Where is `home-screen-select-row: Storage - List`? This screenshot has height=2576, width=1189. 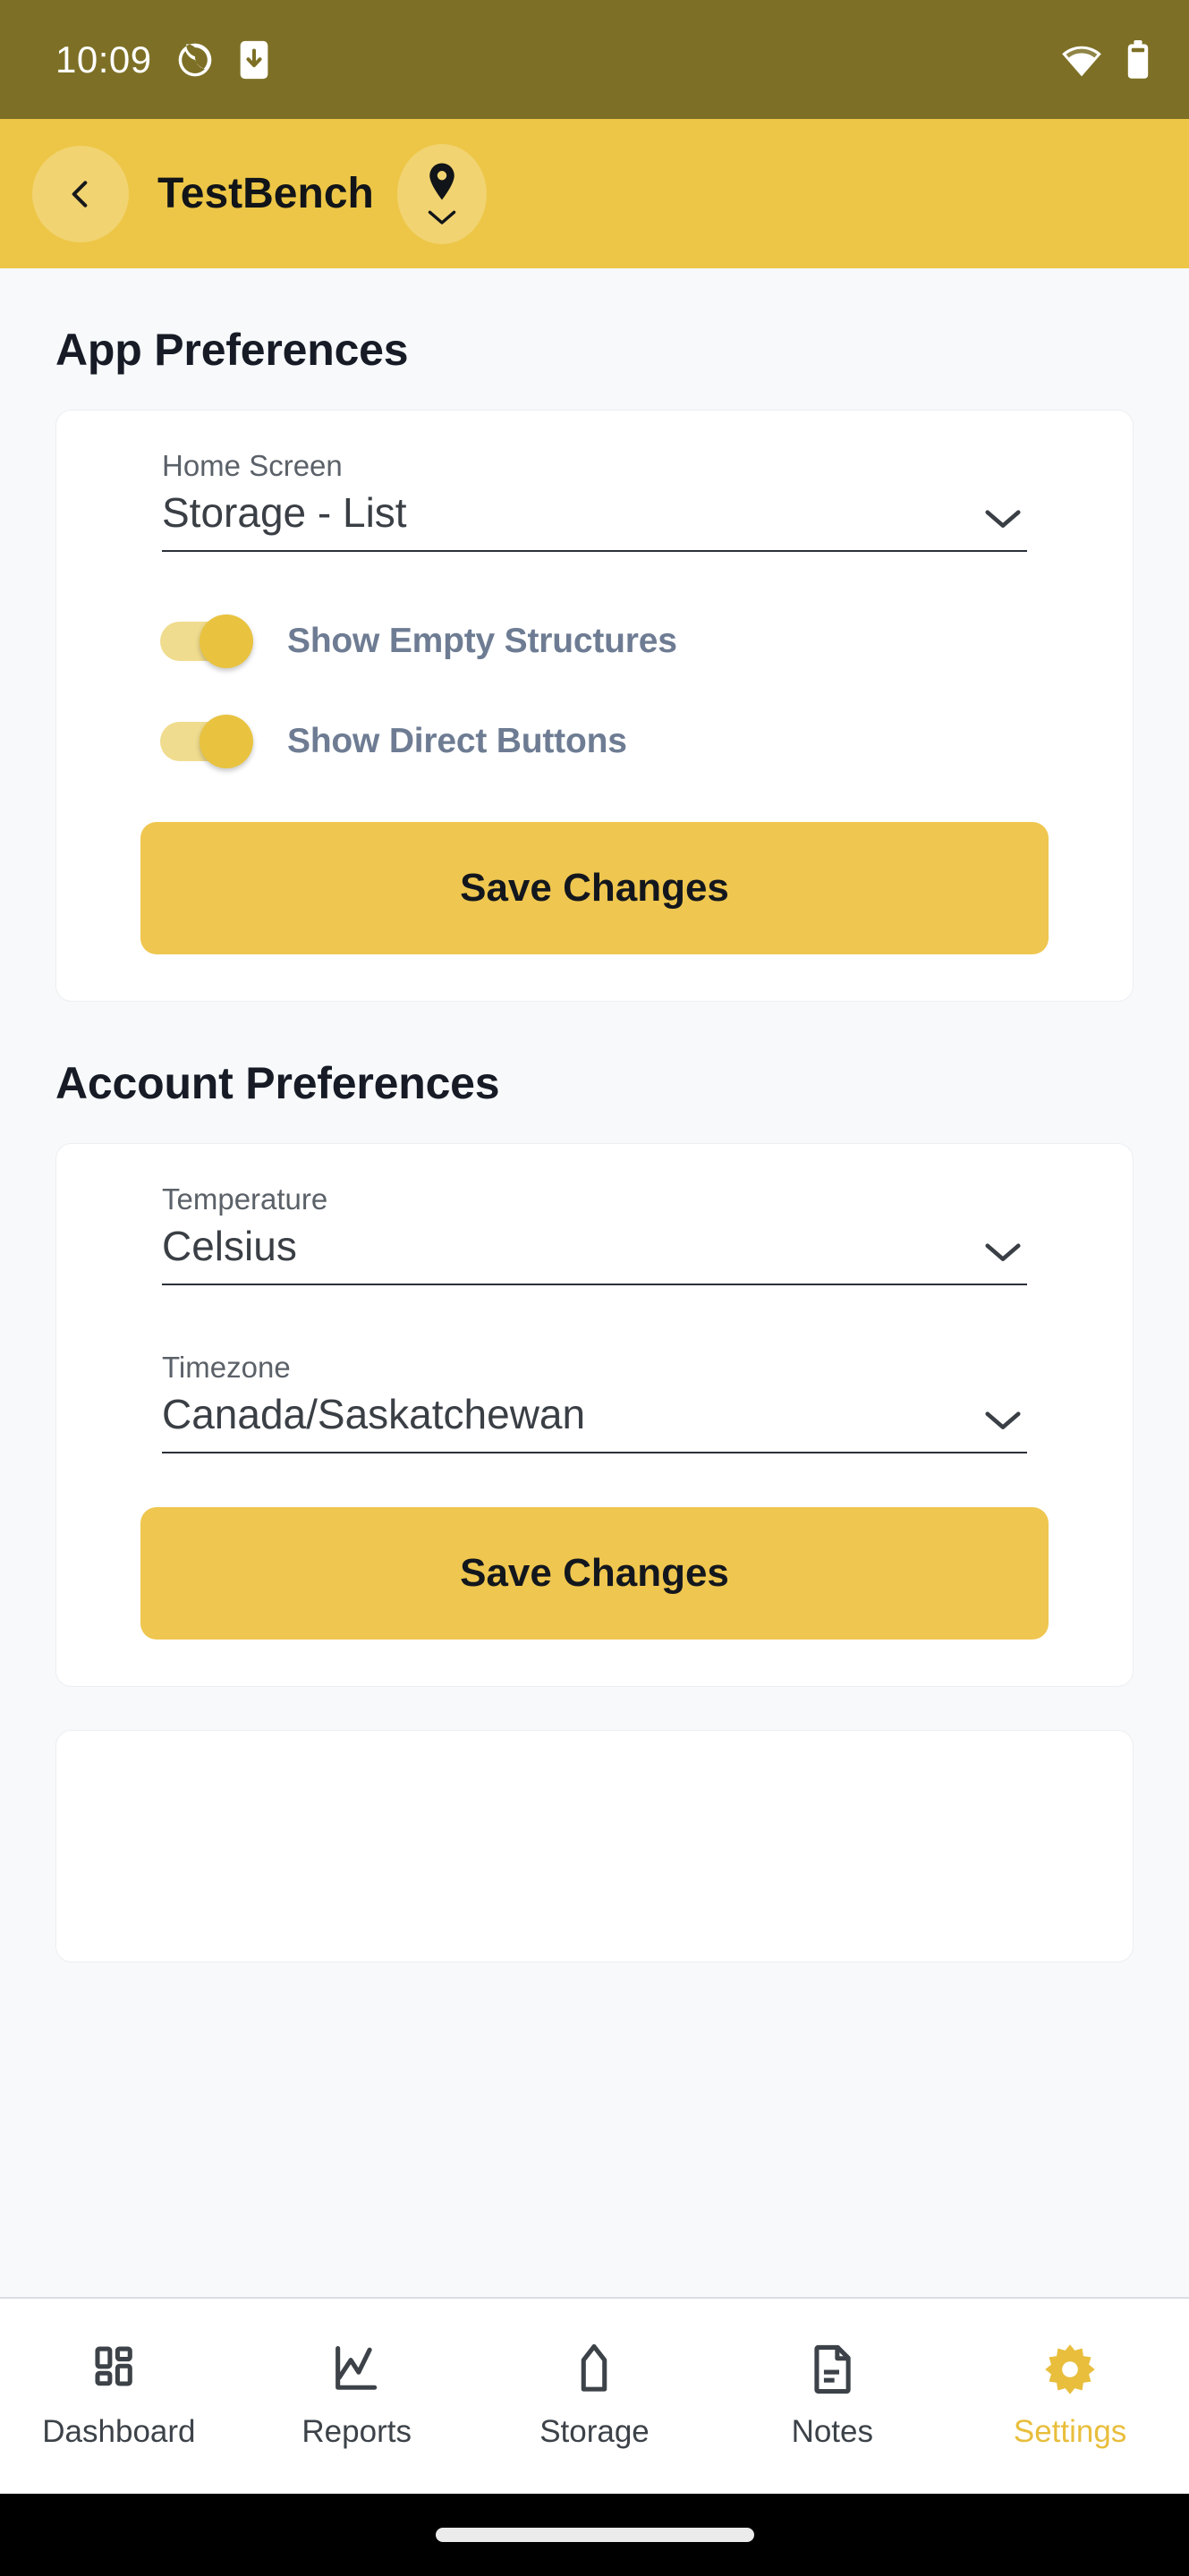
home-screen-select-row: Storage - List is located at coordinates (594, 520).